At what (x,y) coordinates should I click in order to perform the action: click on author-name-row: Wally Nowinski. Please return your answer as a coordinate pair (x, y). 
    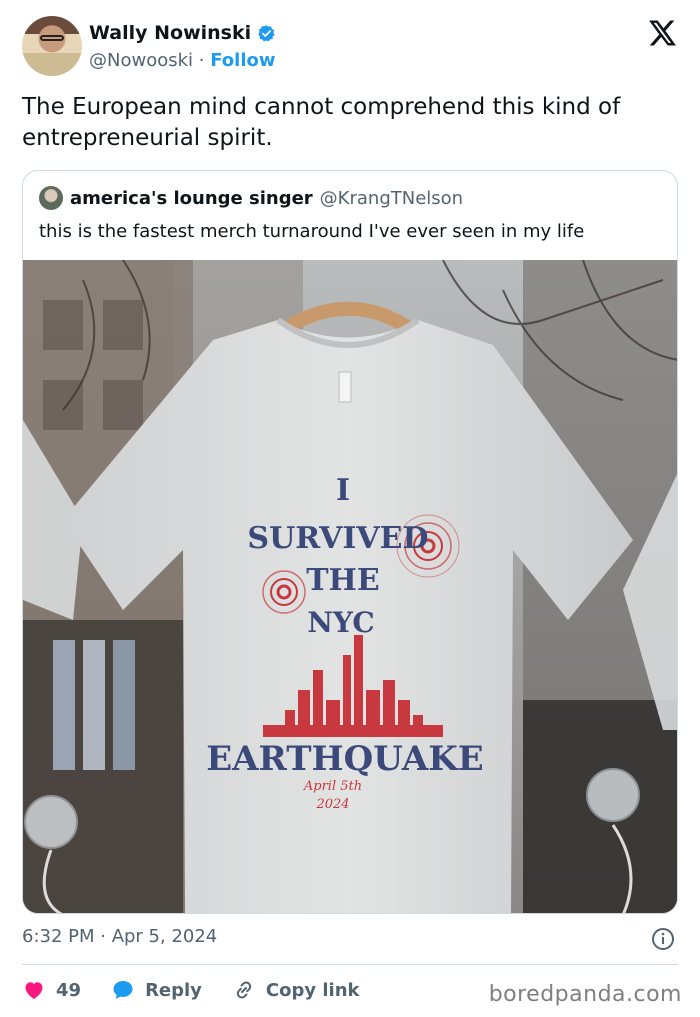
    Looking at the image, I should click on (182, 33).